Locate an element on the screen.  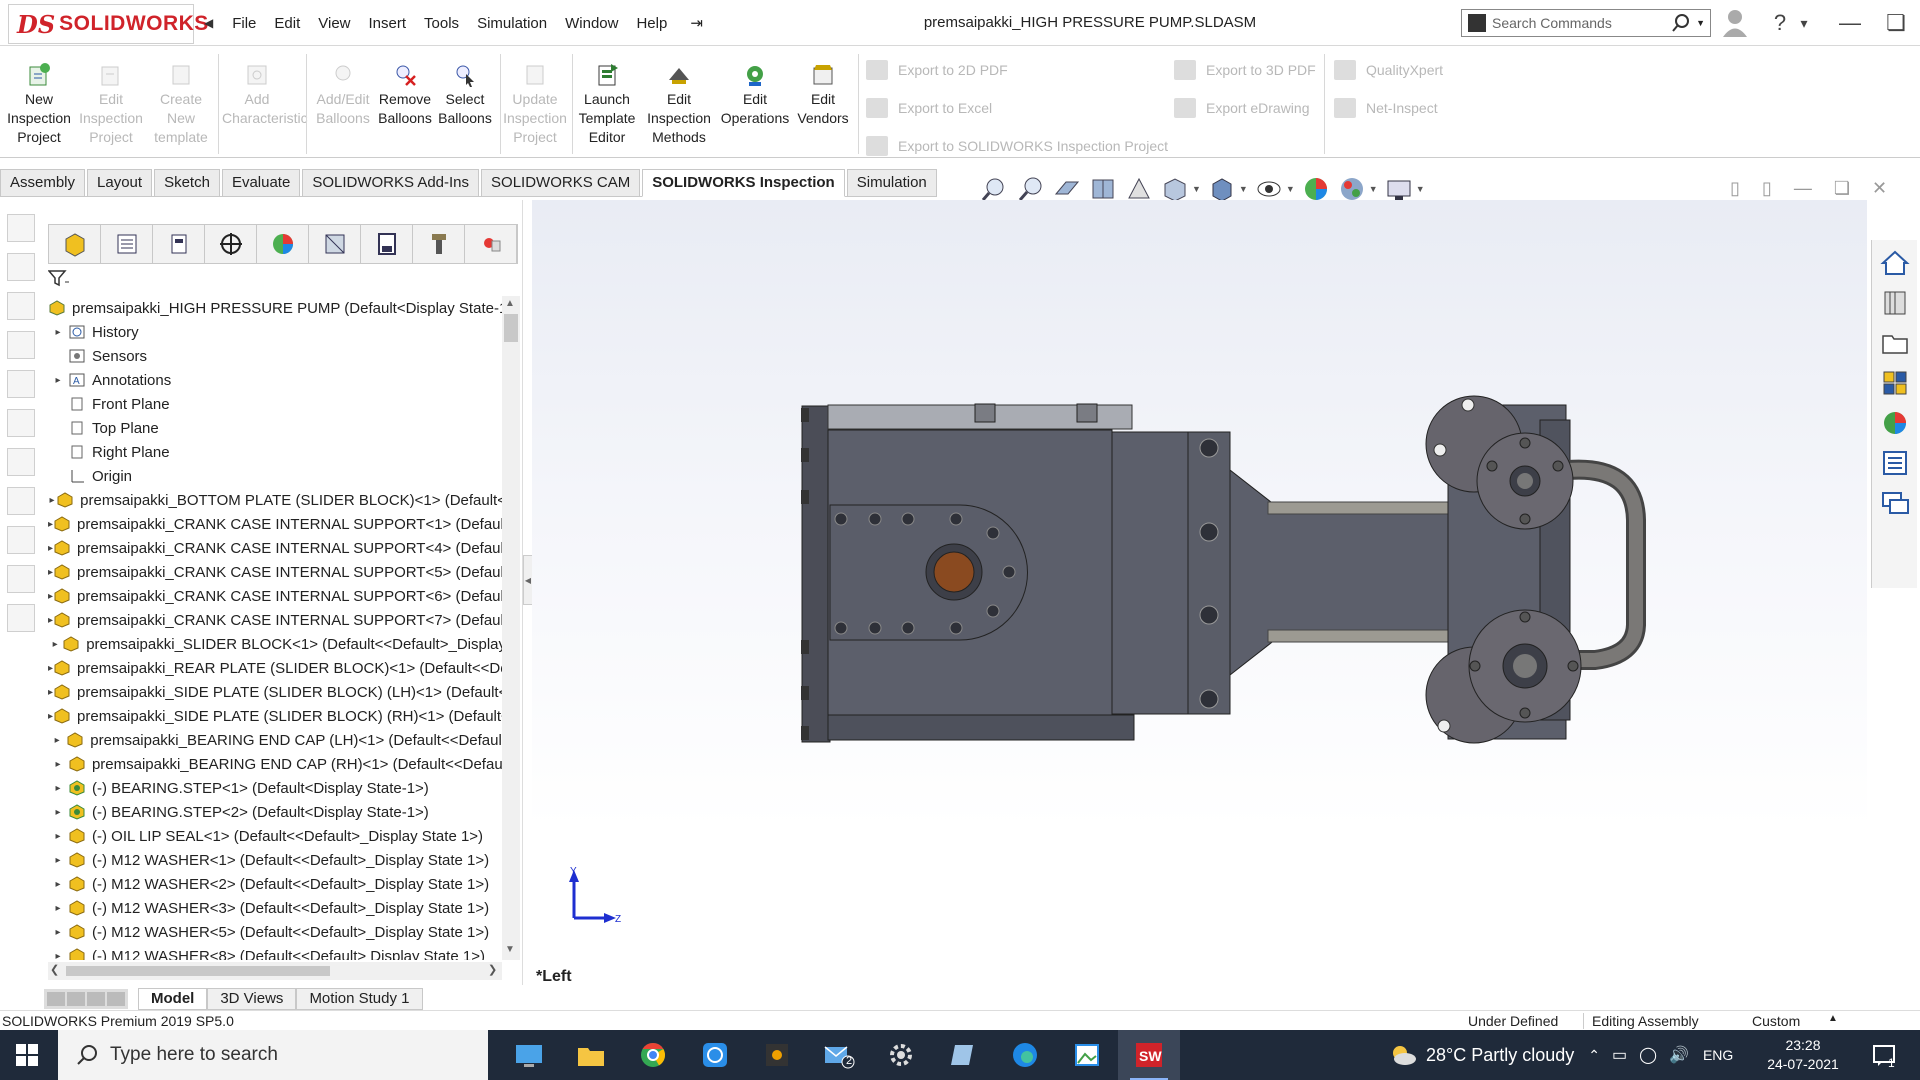
tab-3d-views: 3D Views is located at coordinates (252, 999).